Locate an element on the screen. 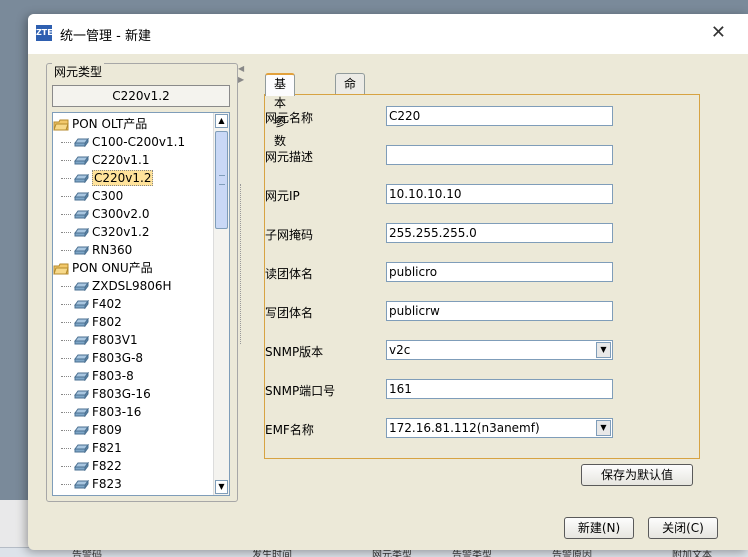 This screenshot has width=748, height=557. zte-app-icon: ZTE is located at coordinates (44, 33).